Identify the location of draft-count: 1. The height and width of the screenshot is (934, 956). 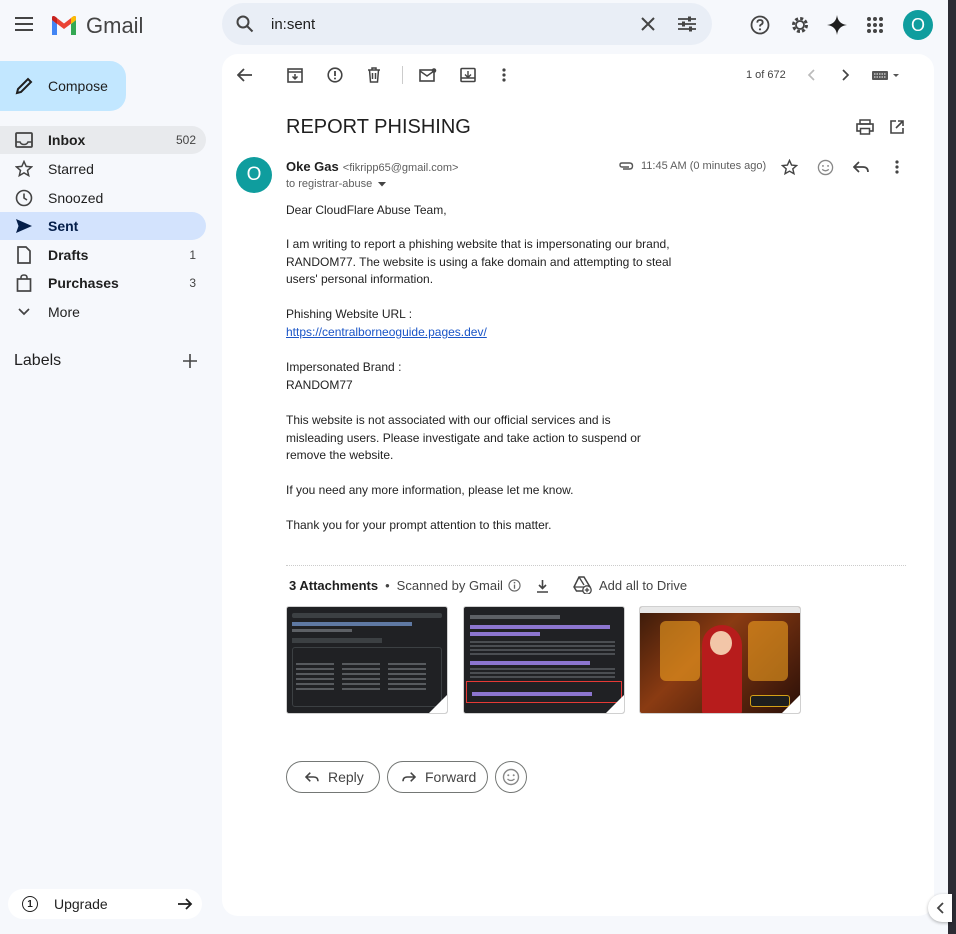
(192, 255).